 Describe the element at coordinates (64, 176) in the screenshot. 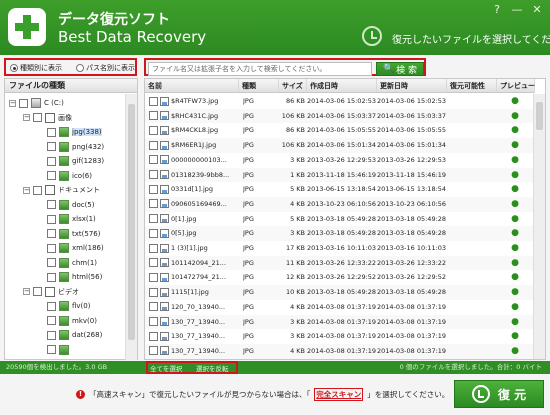

I see `tree-node: ico(6)` at that location.